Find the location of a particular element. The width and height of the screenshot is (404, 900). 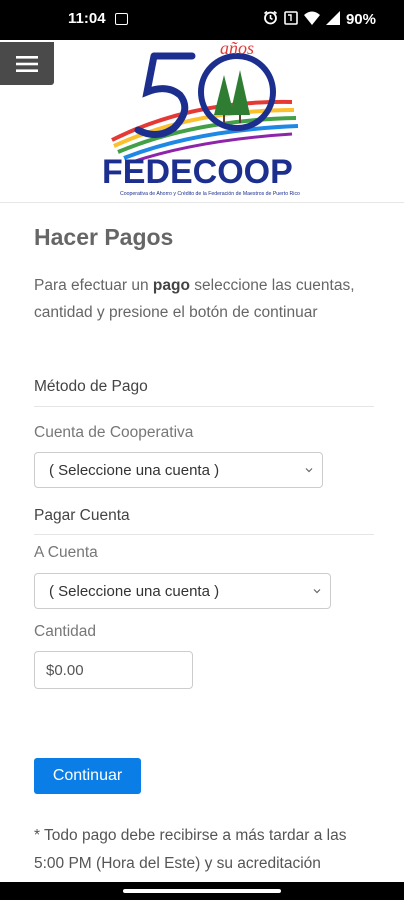

status-icons: 90% is located at coordinates (319, 19).